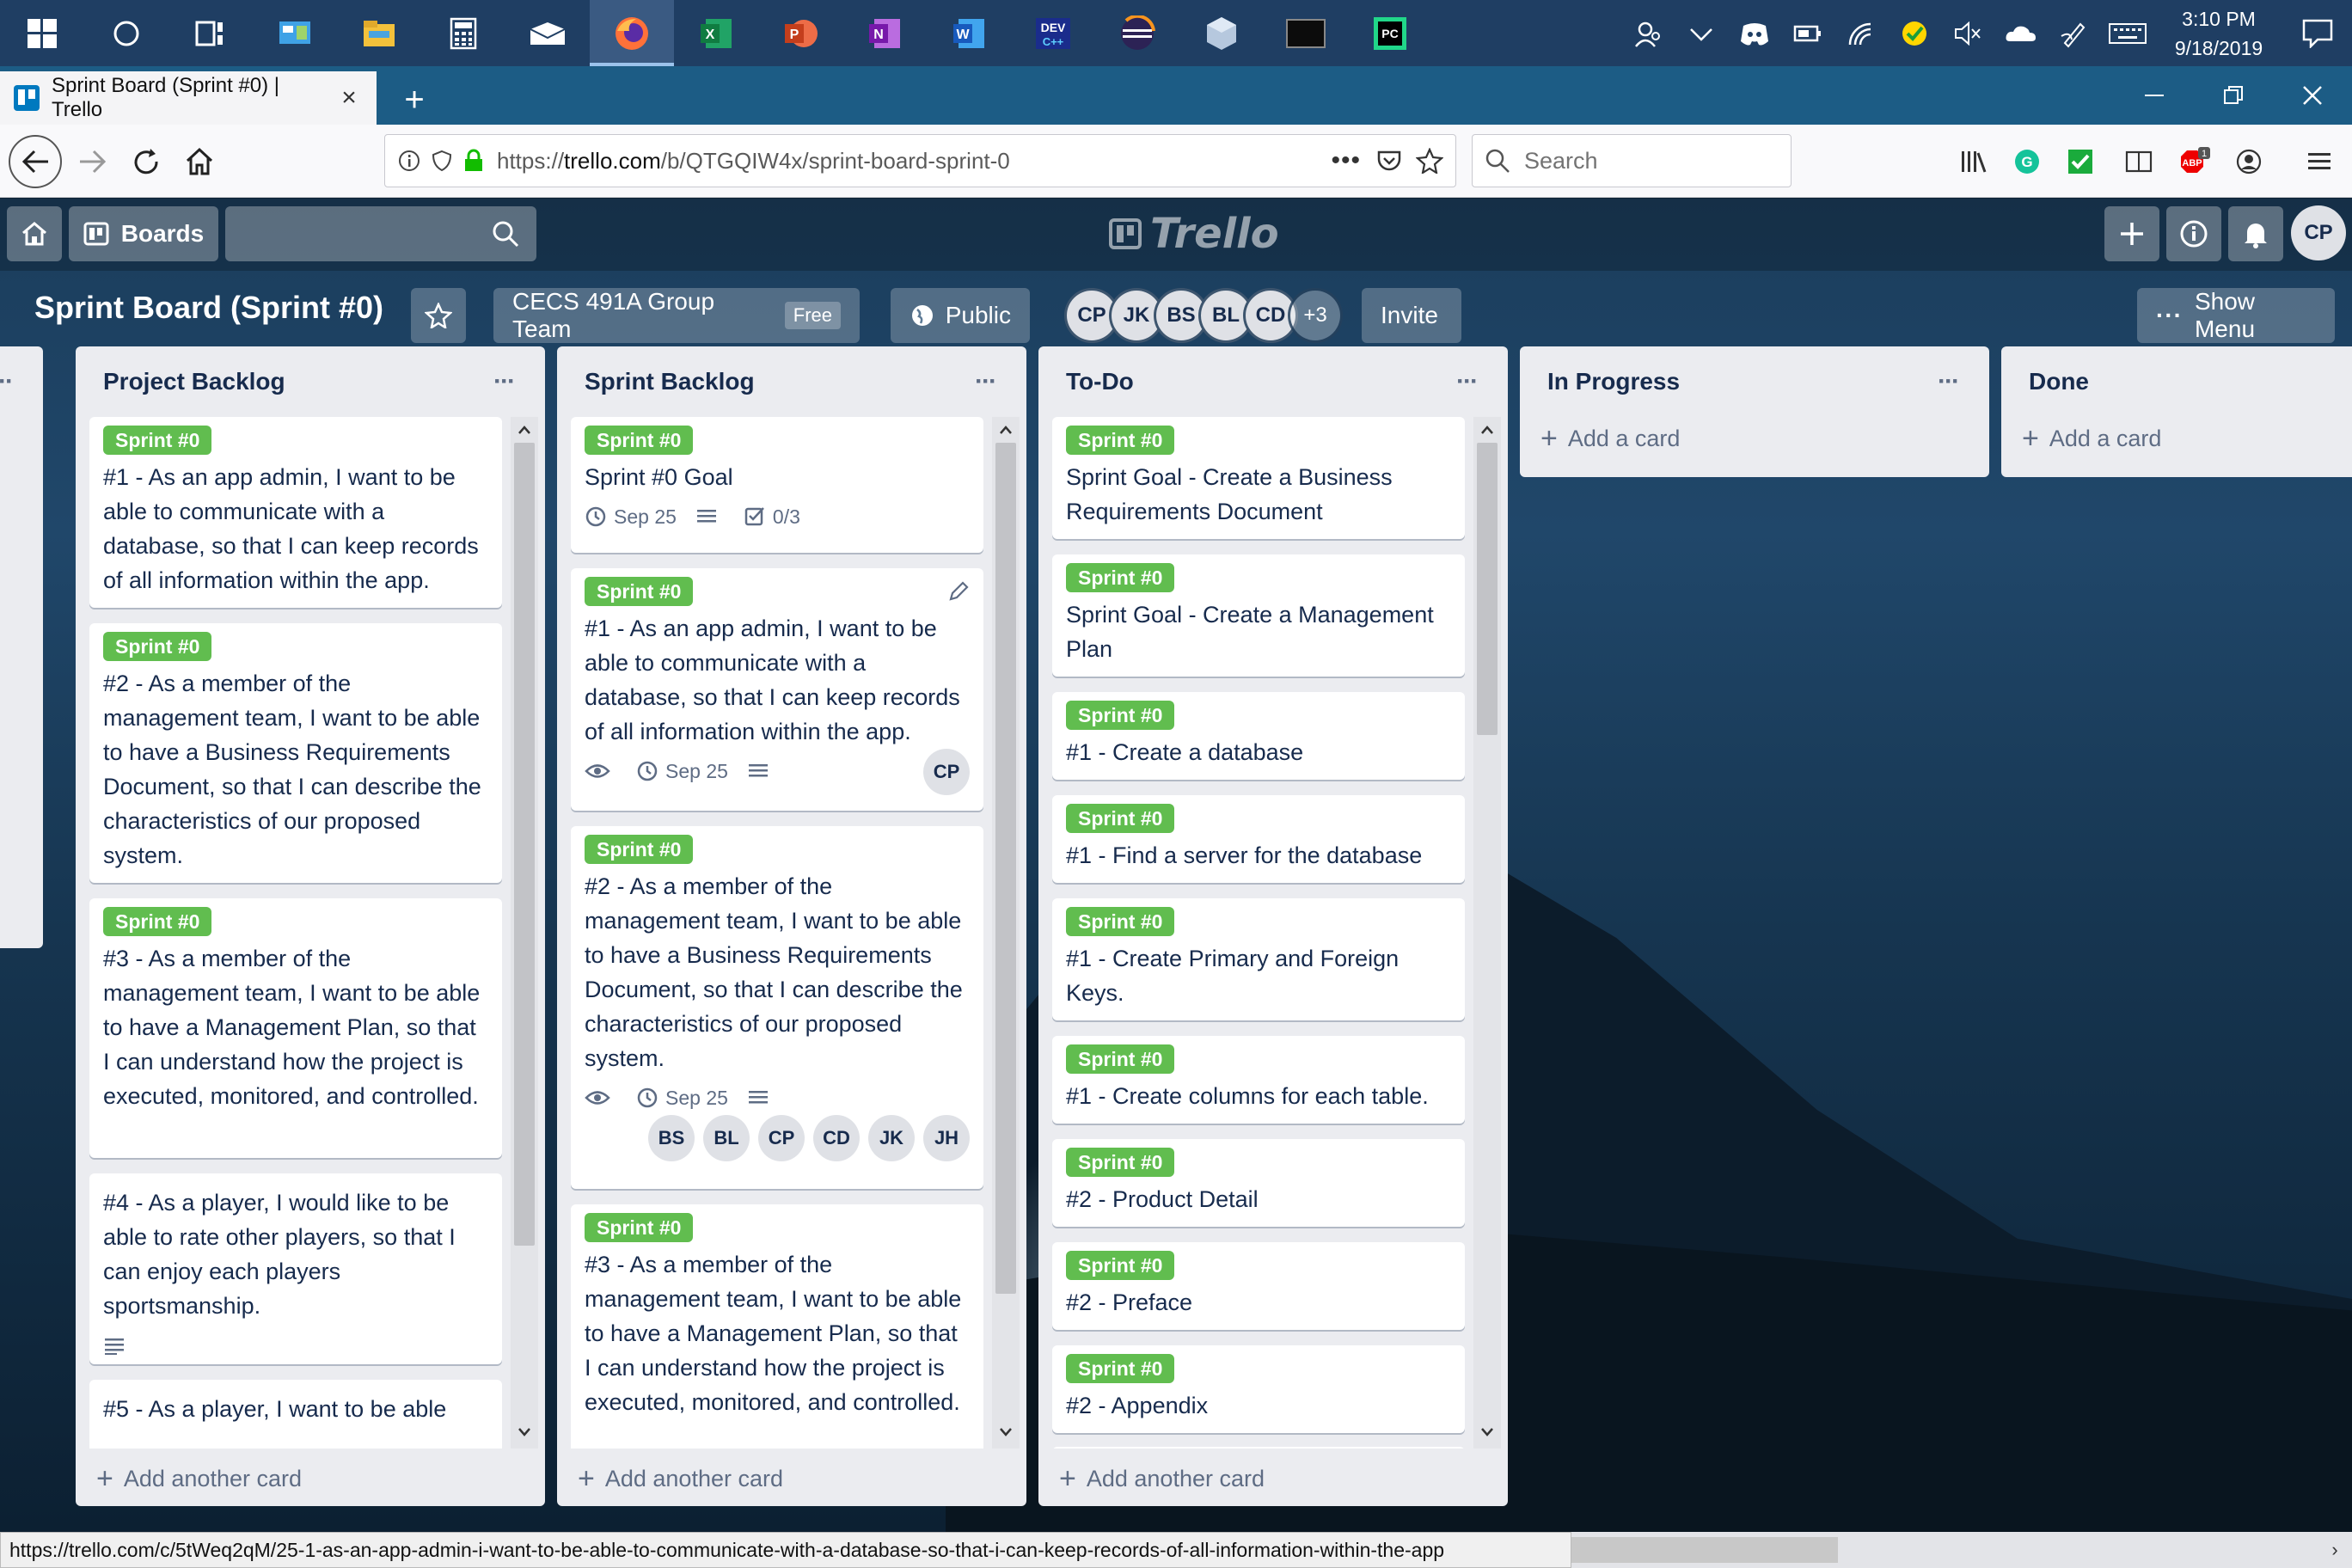 The height and width of the screenshot is (1568, 2352). What do you see at coordinates (1346, 160) in the screenshot?
I see `page-actions-icon: •••` at bounding box center [1346, 160].